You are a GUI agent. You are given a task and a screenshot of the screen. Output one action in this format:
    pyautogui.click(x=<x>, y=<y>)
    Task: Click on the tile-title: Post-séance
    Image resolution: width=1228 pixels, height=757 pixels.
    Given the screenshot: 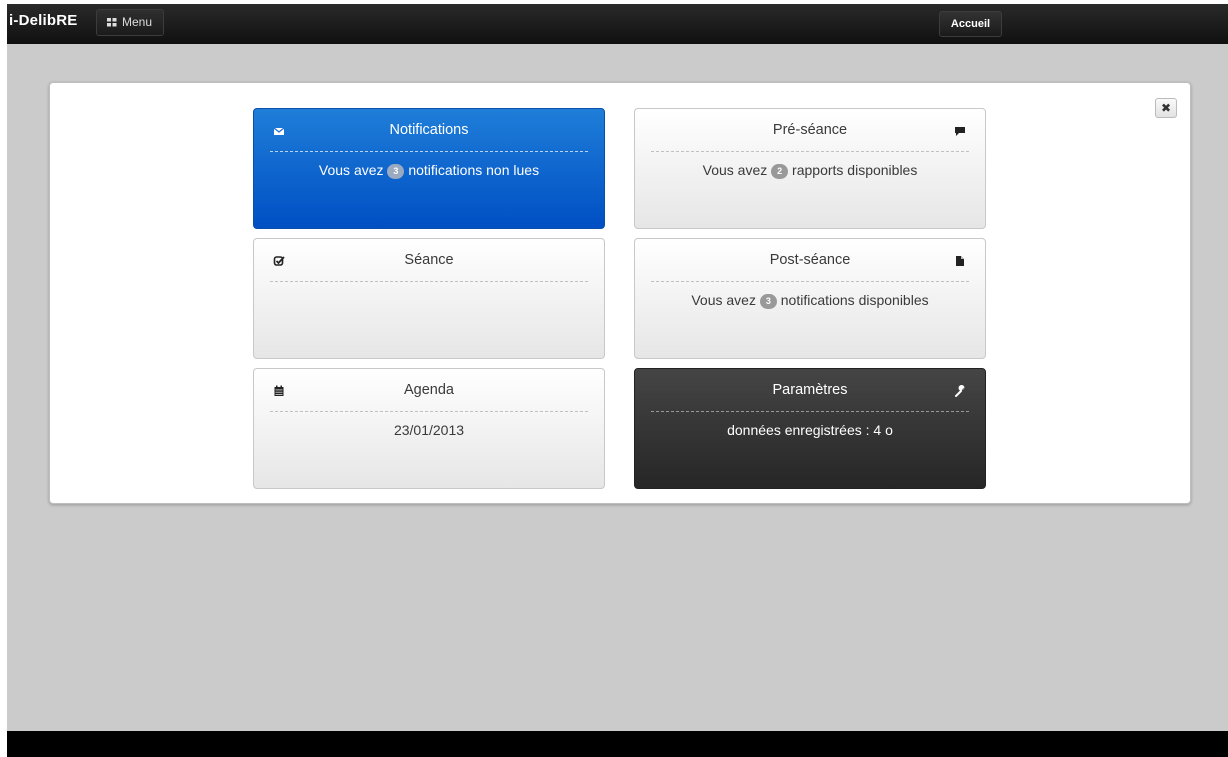 What is the action you would take?
    pyautogui.click(x=810, y=260)
    